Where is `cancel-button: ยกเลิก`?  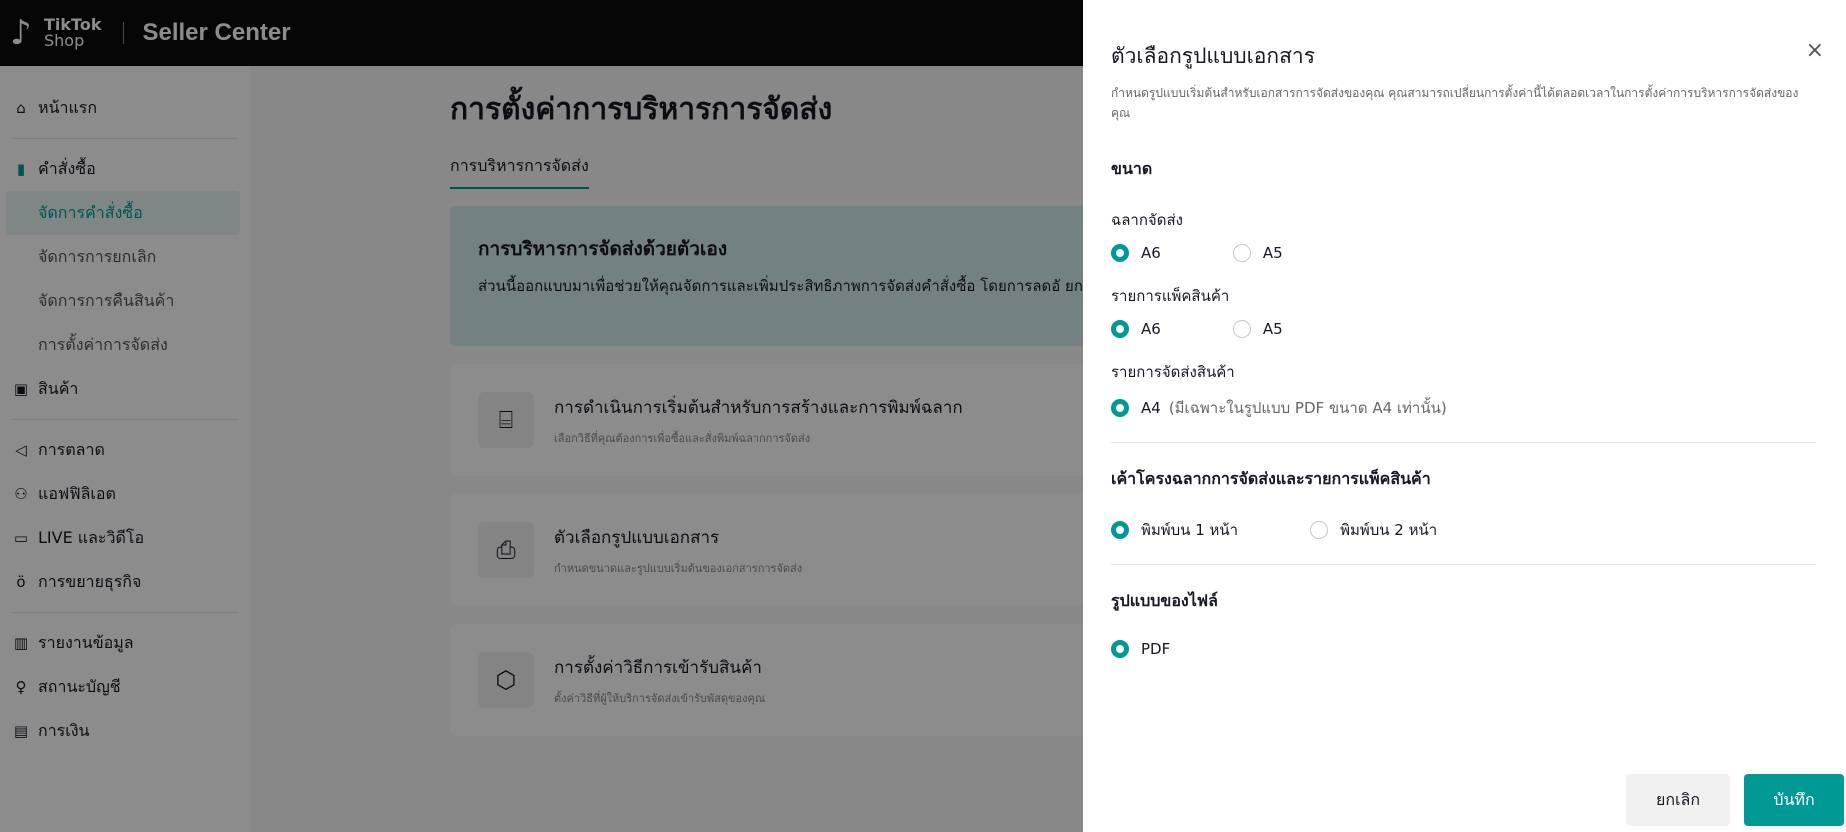
cancel-button: ยกเลิก is located at coordinates (1678, 800).